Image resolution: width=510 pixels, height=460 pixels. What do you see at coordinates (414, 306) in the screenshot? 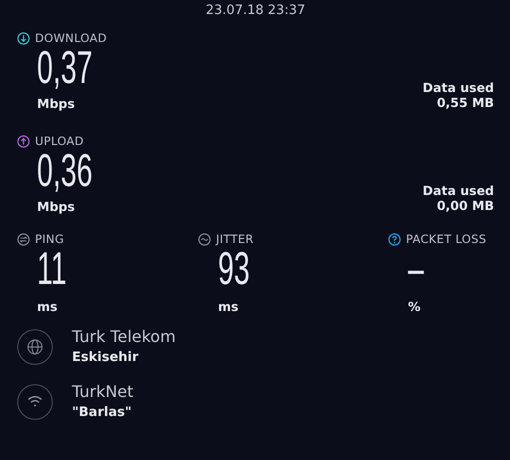
I see `metric-unit: %` at bounding box center [414, 306].